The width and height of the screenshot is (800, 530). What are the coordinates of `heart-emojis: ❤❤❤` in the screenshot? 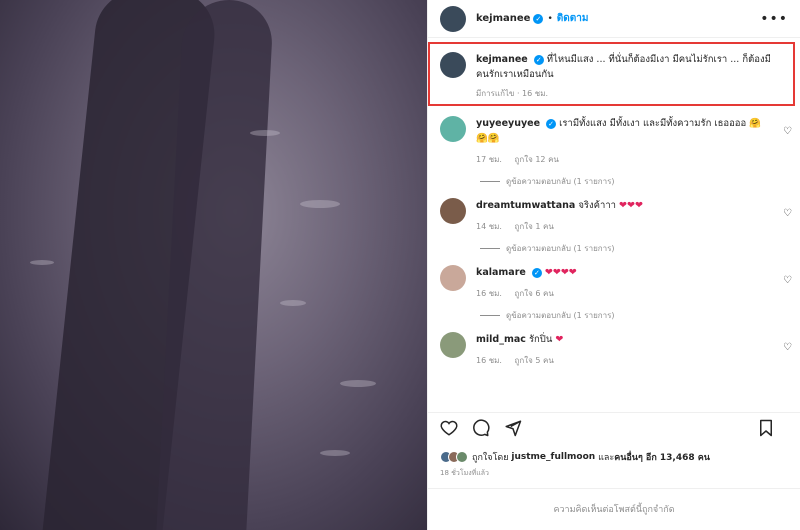 It's located at (631, 205).